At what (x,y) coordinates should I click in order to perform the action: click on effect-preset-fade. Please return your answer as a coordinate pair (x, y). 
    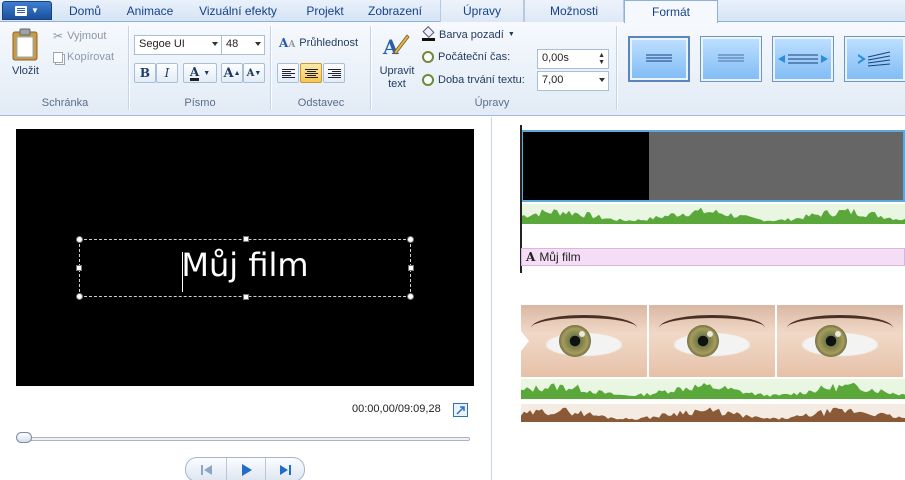
    Looking at the image, I should click on (731, 59).